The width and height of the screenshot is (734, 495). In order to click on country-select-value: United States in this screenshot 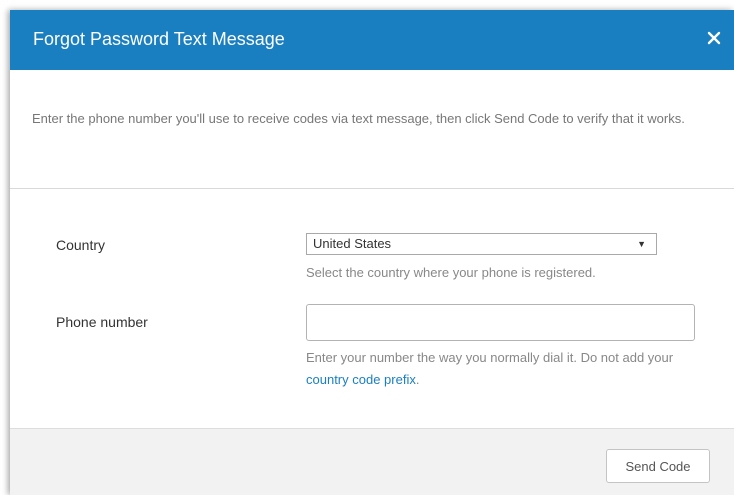, I will do `click(352, 243)`.